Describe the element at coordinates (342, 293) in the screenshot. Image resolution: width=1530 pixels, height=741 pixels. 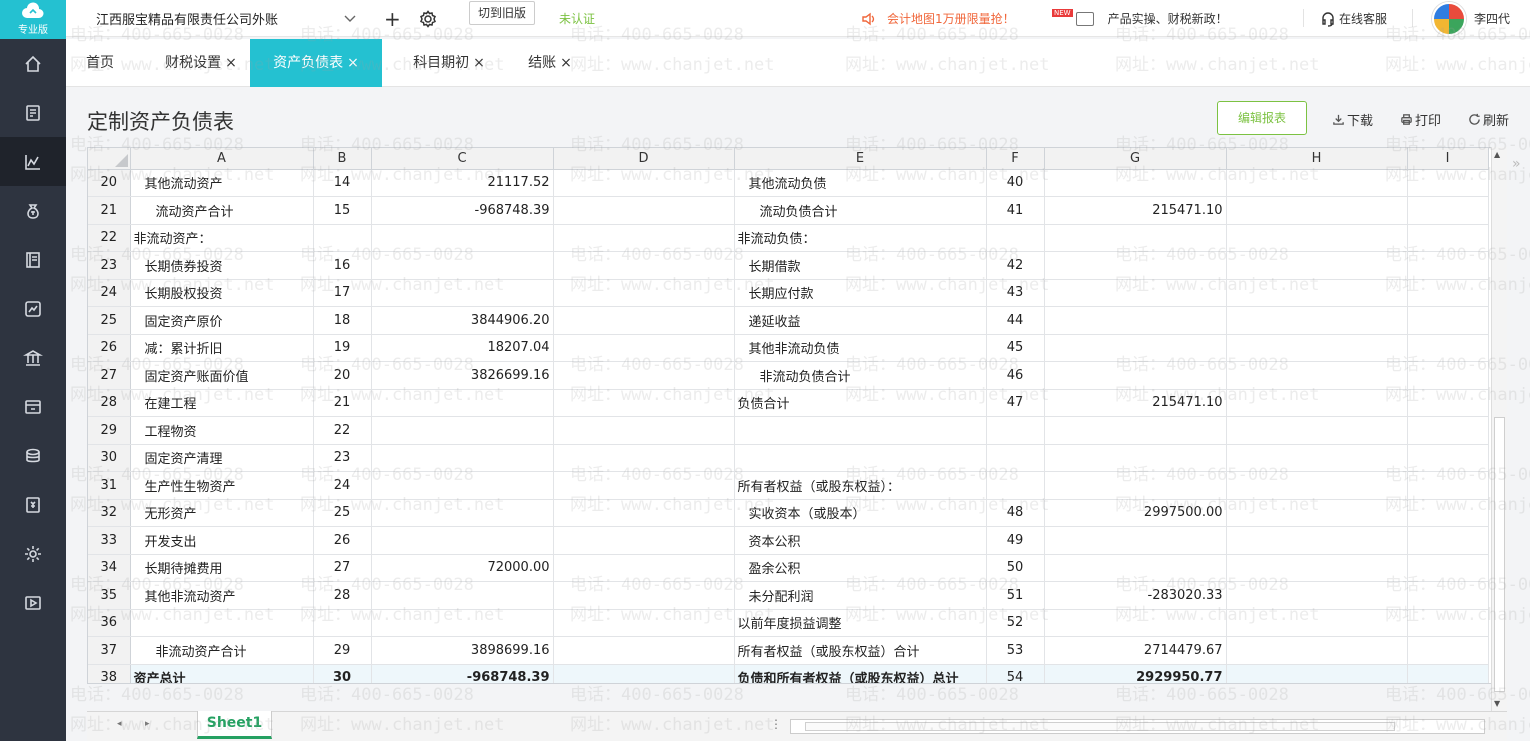
I see `cell-asset-line: 17` at that location.